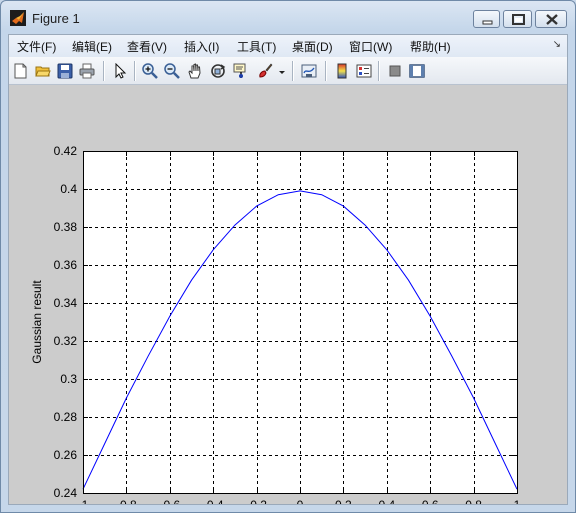 Image resolution: width=576 pixels, height=513 pixels. I want to click on insert-legend-icon, so click(364, 71).